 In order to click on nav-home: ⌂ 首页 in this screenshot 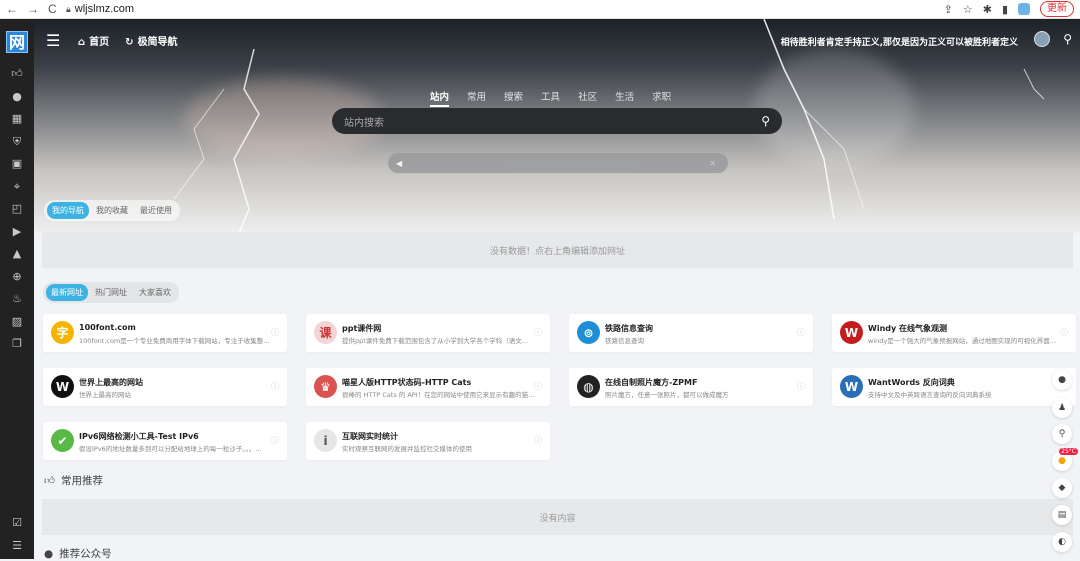, I will do `click(93, 40)`.